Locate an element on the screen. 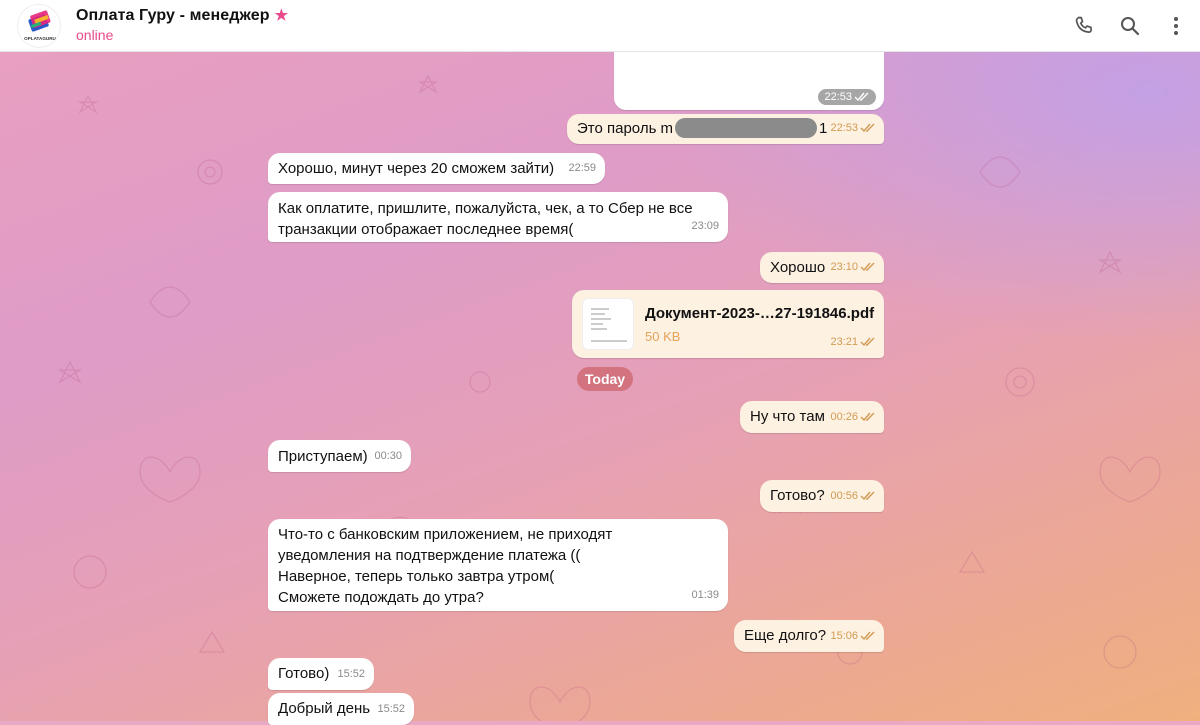  avatar-logo-text: OPLATAGURU is located at coordinates (40, 38).